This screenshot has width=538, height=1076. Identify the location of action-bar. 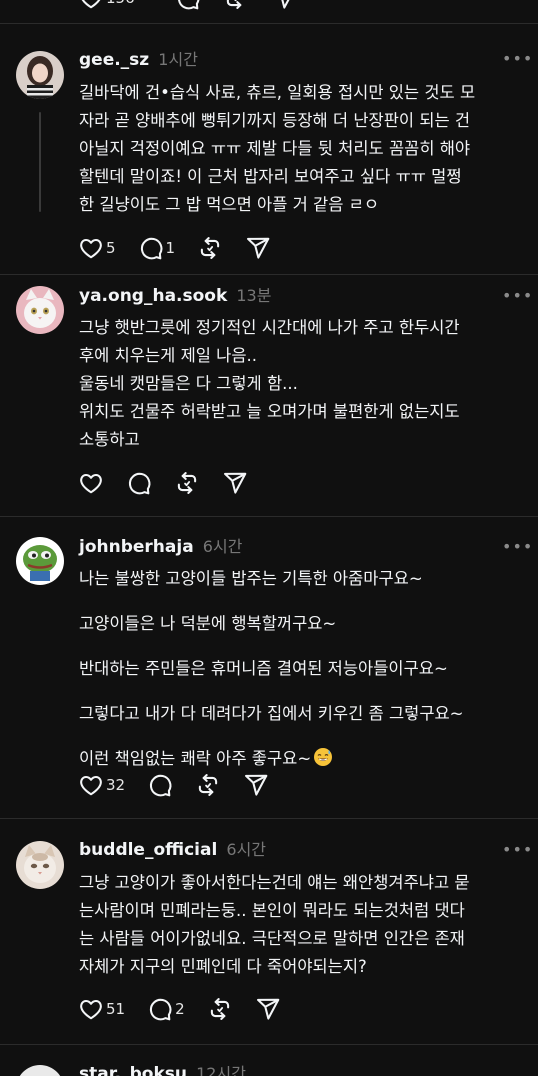
(174, 483).